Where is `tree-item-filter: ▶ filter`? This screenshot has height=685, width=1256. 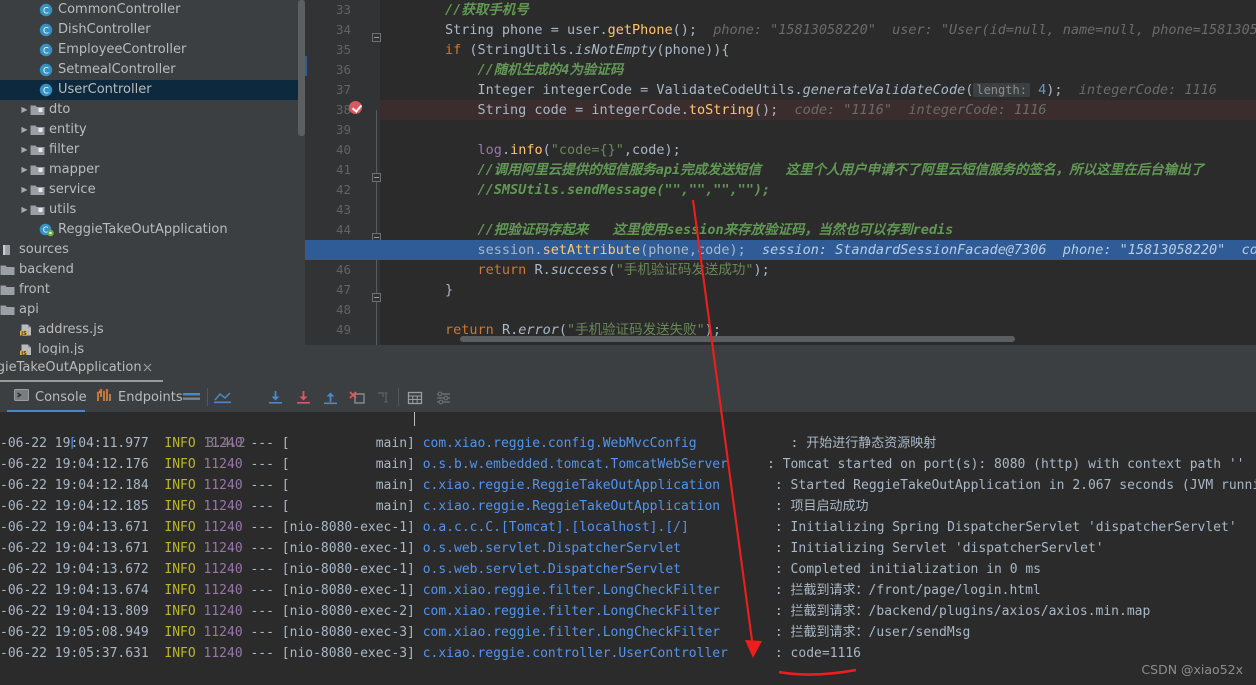 tree-item-filter: ▶ filter is located at coordinates (152, 150).